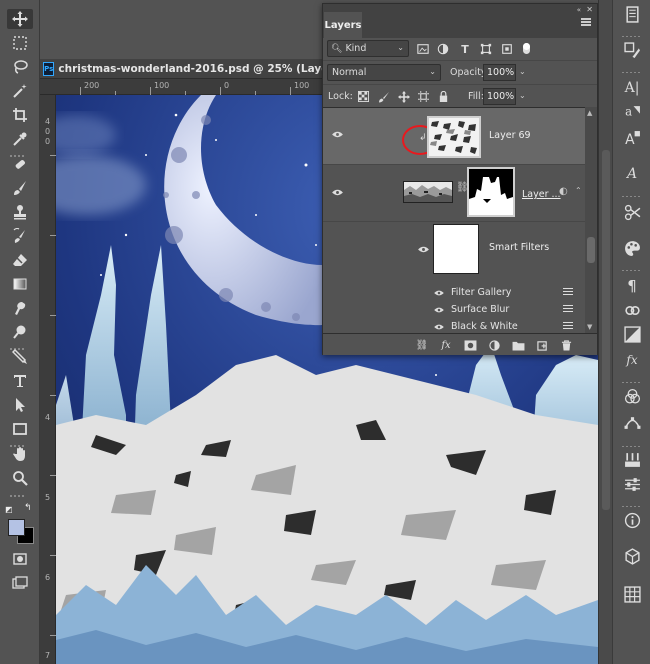 The width and height of the screenshot is (650, 664). I want to click on brush-presets-icon, so click(632, 460).